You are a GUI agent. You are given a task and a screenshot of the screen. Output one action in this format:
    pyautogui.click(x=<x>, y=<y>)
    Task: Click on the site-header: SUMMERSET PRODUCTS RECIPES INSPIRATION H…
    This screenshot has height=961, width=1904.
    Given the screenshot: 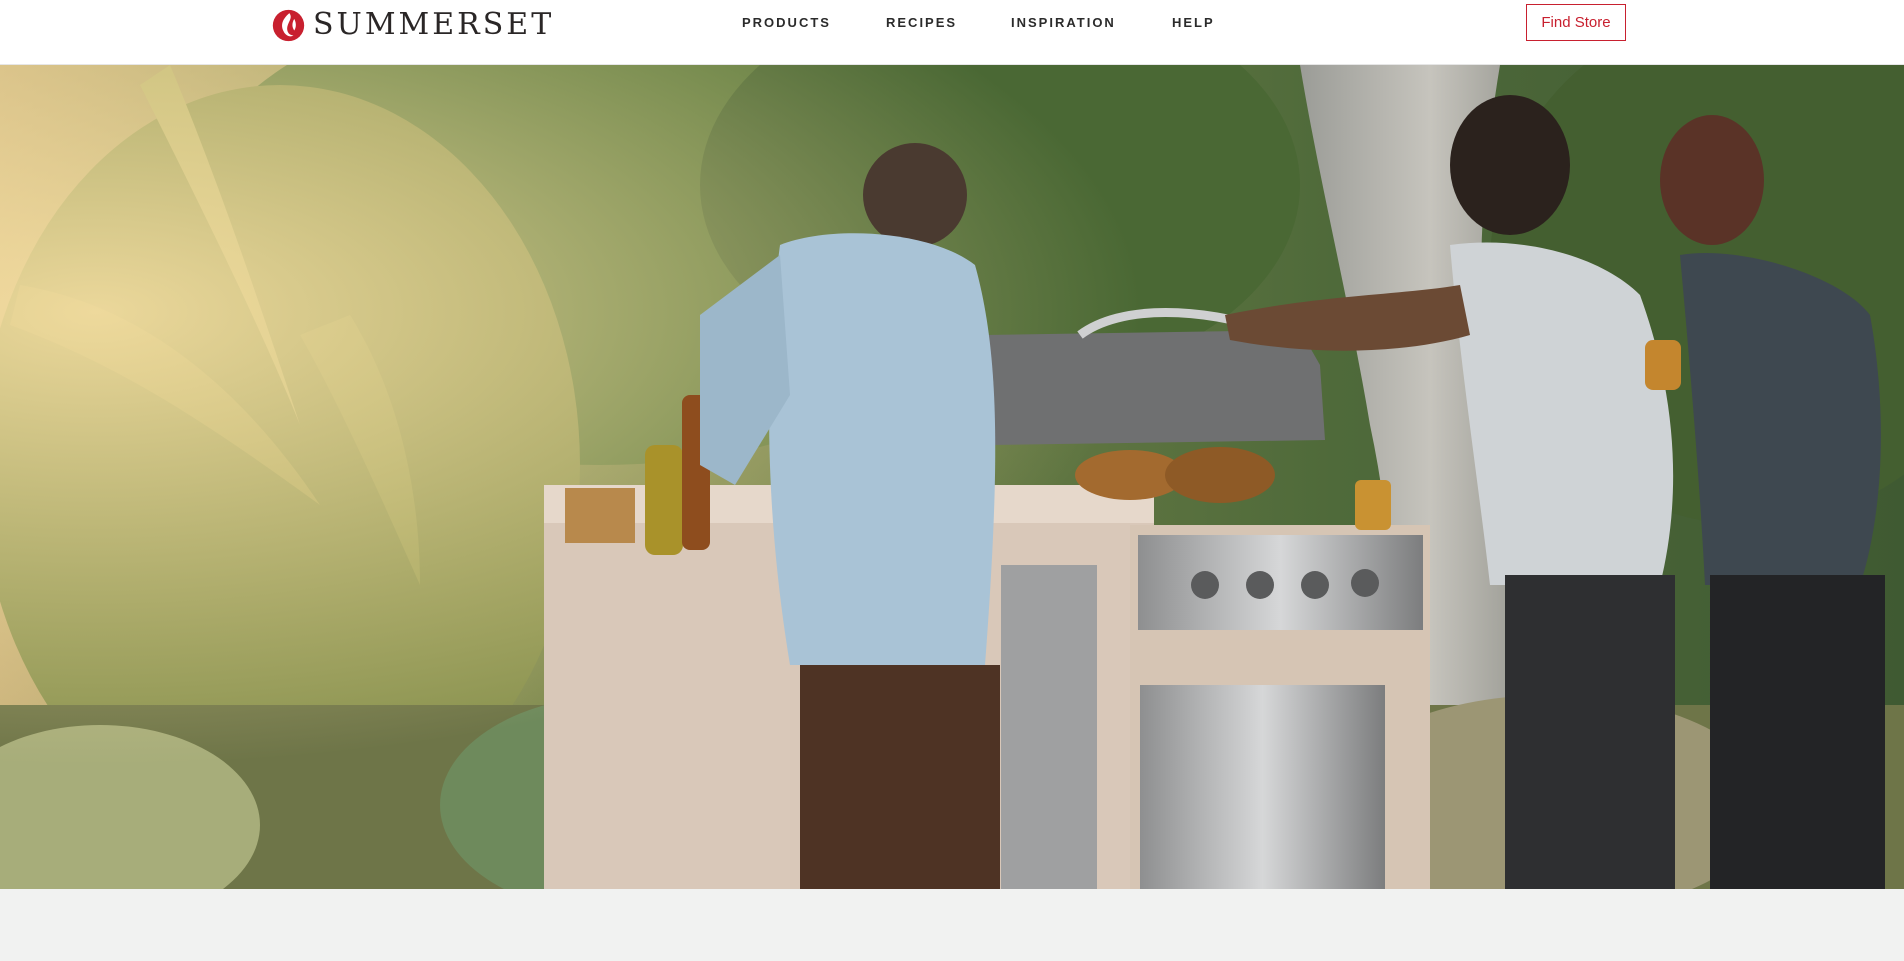 What is the action you would take?
    pyautogui.click(x=952, y=32)
    